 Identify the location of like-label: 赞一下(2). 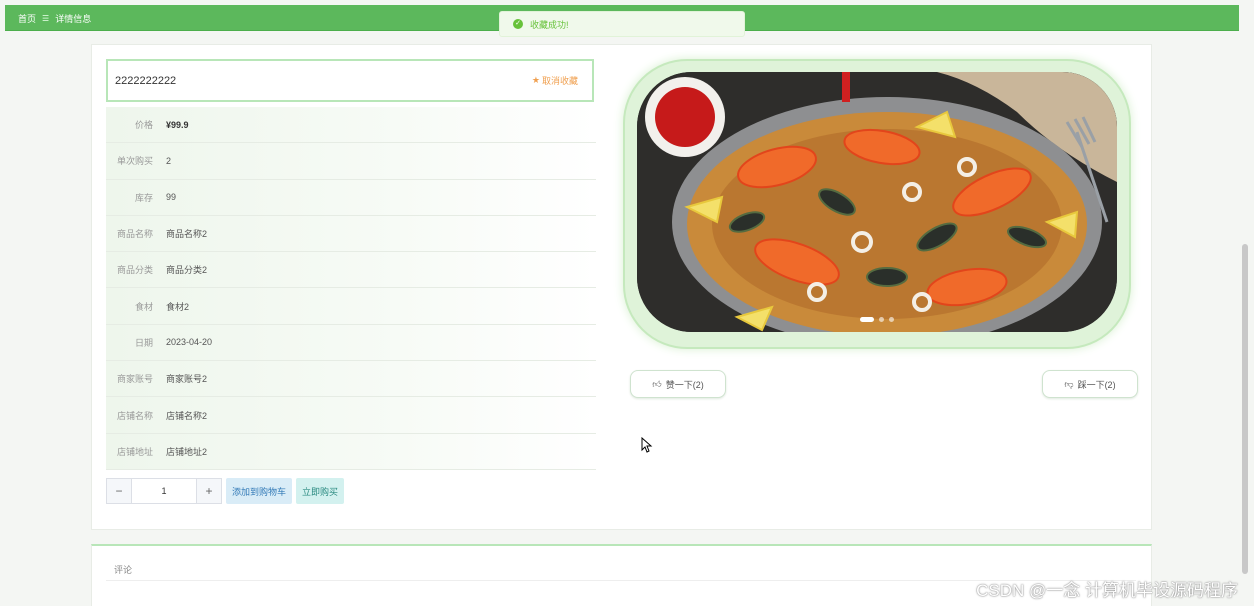
(684, 384).